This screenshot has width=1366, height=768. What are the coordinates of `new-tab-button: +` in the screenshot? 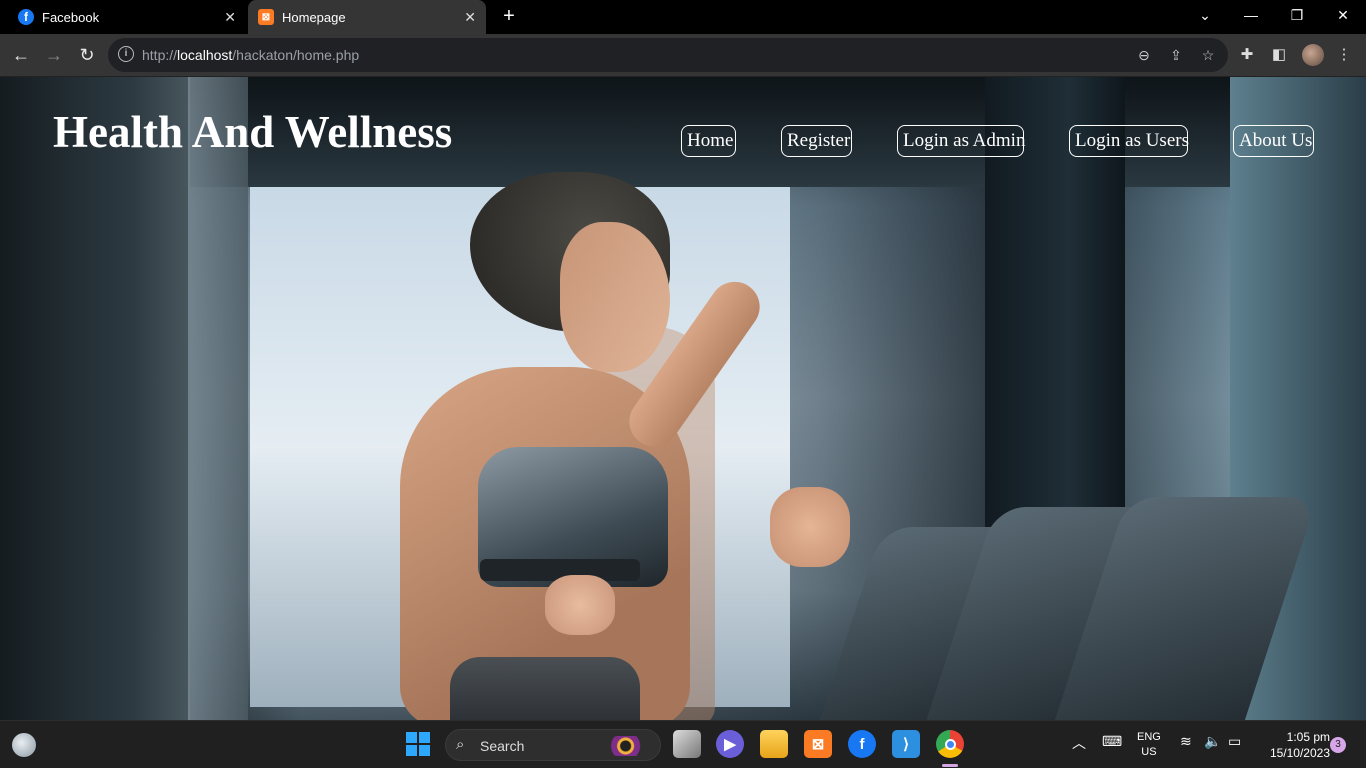 It's located at (509, 16).